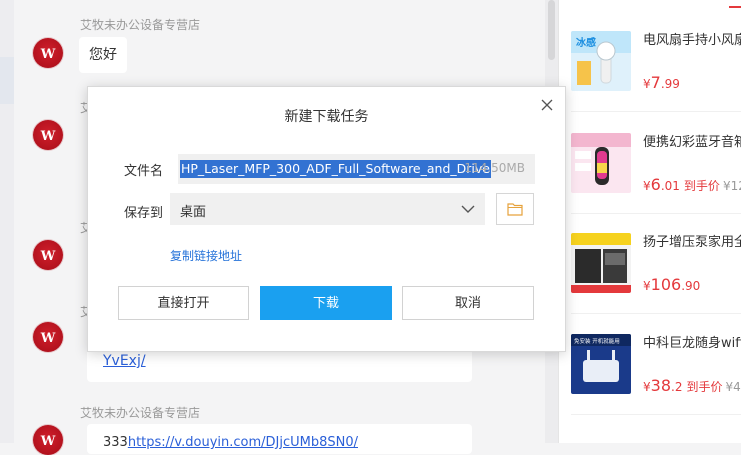  Describe the element at coordinates (7, 80) in the screenshot. I see `sidebar-highlight` at that location.